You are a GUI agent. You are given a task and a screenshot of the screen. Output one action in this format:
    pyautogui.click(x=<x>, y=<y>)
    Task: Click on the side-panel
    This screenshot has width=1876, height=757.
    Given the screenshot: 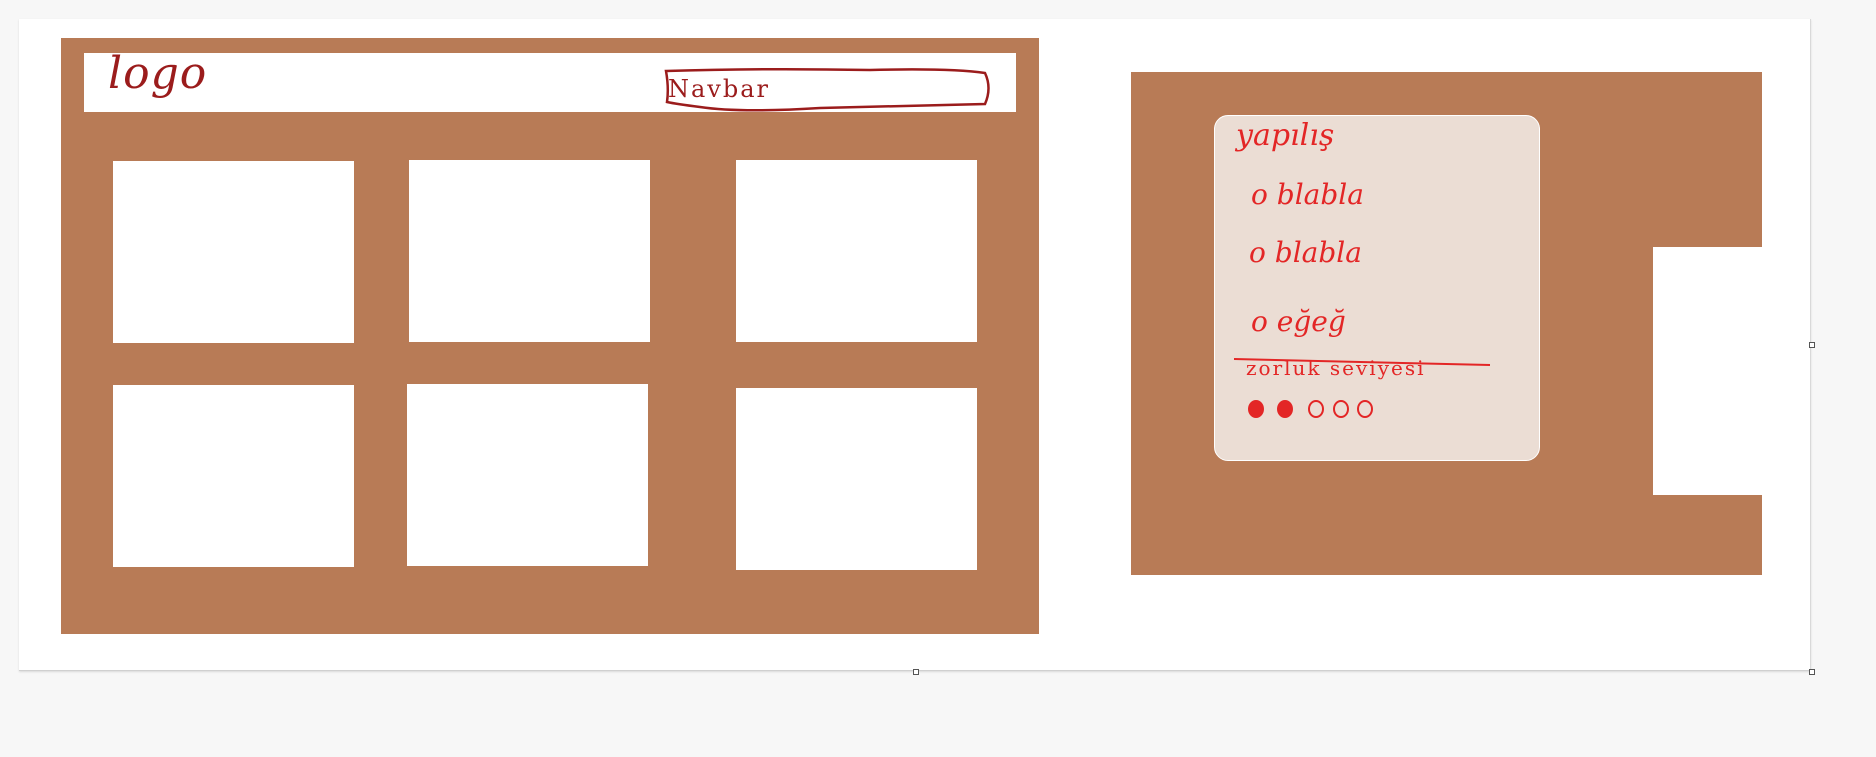 What is the action you would take?
    pyautogui.click(x=1707, y=371)
    